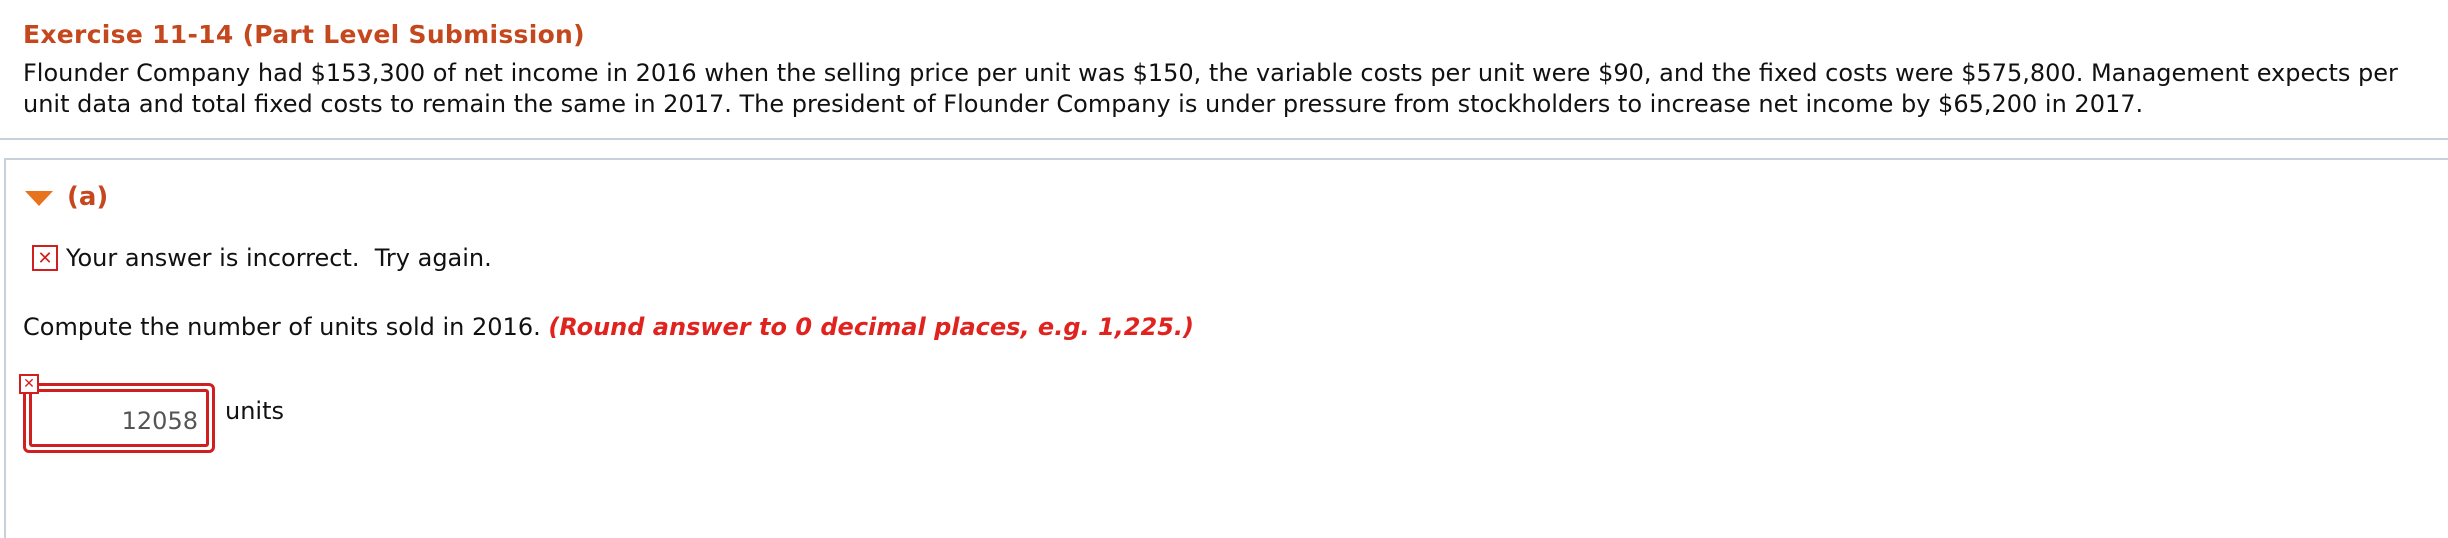 This screenshot has height=538, width=2448. I want to click on units-label: units, so click(255, 411).